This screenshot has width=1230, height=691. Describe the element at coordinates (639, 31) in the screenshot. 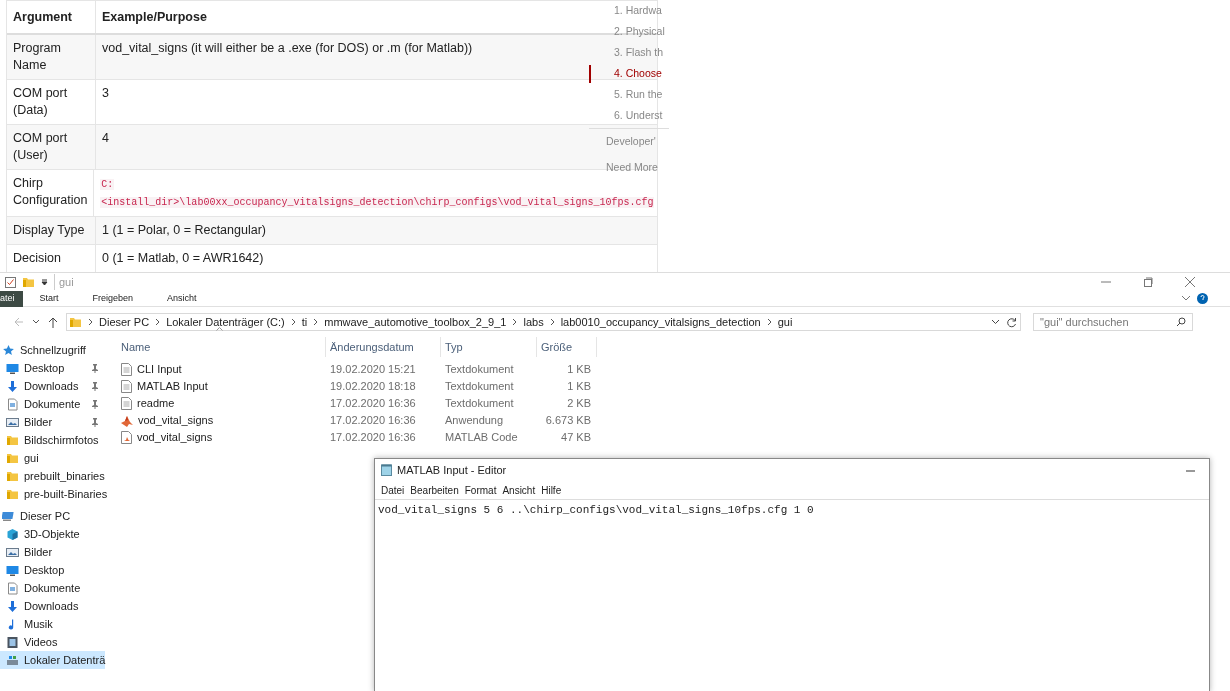

I see `toc-link: 2. Physical` at that location.